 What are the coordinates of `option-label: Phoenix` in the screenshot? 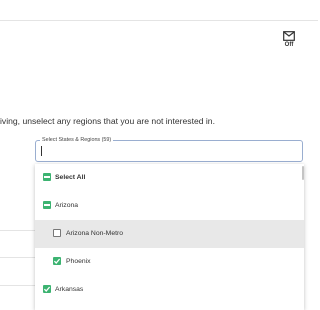 It's located at (78, 261).